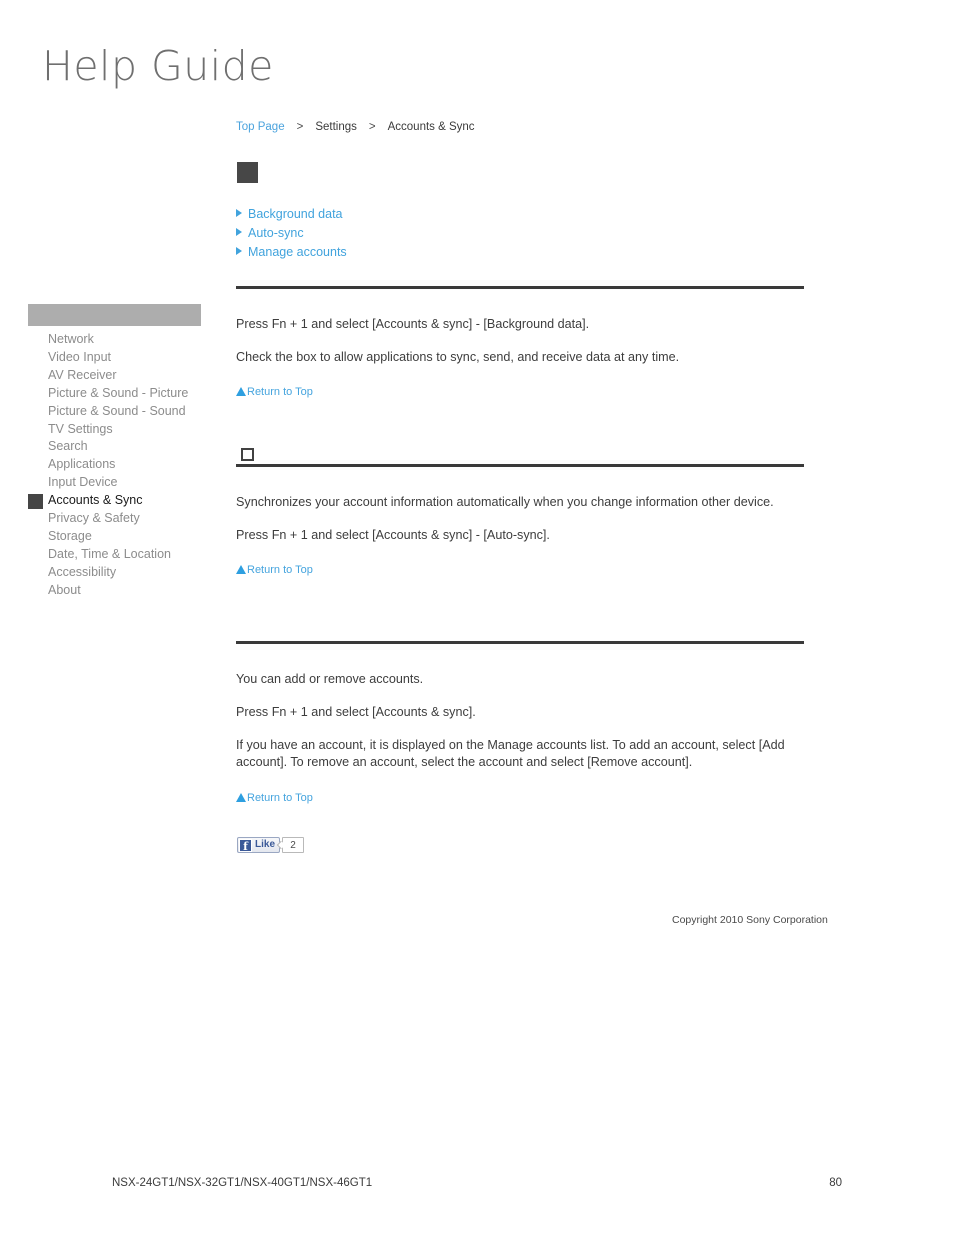 The width and height of the screenshot is (954, 1235). Describe the element at coordinates (330, 679) in the screenshot. I see `section-paragraph: You can add or remove accounts.` at that location.